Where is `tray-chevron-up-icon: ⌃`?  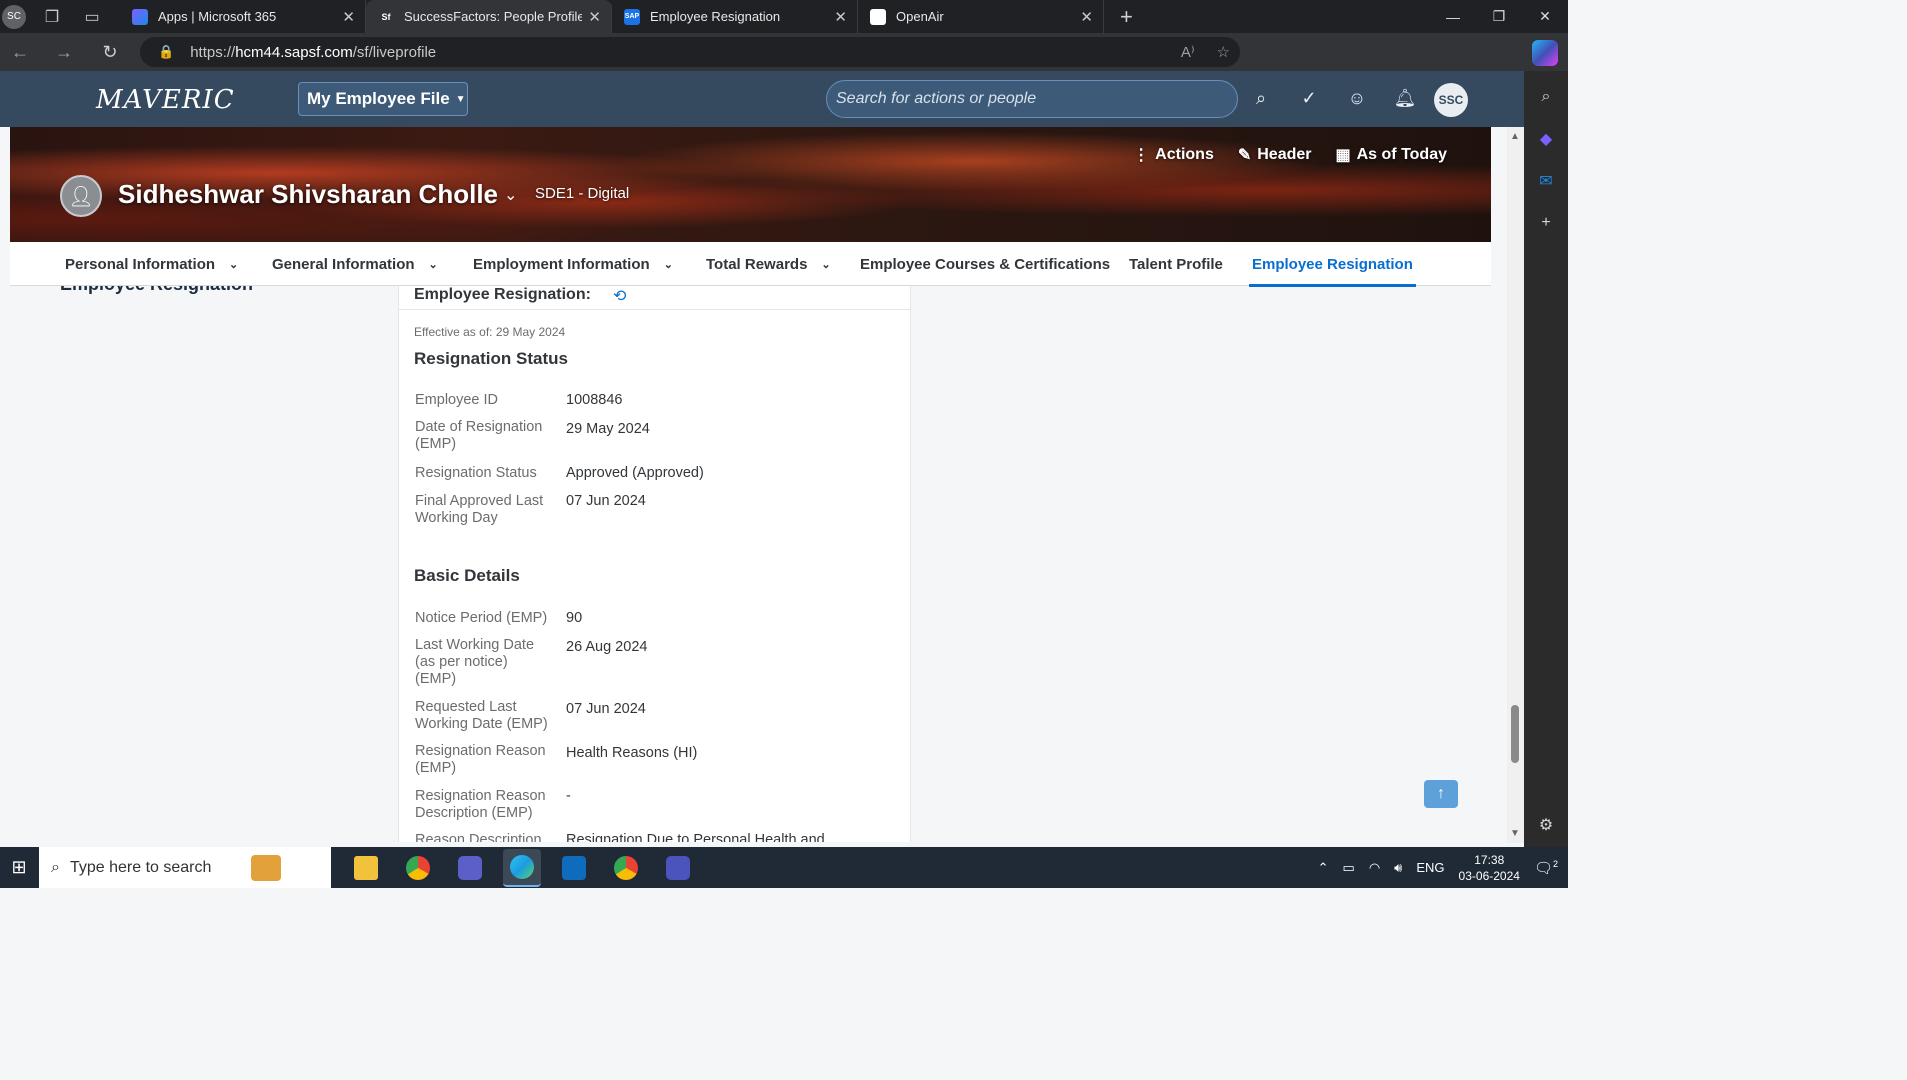 tray-chevron-up-icon: ⌃ is located at coordinates (1323, 868).